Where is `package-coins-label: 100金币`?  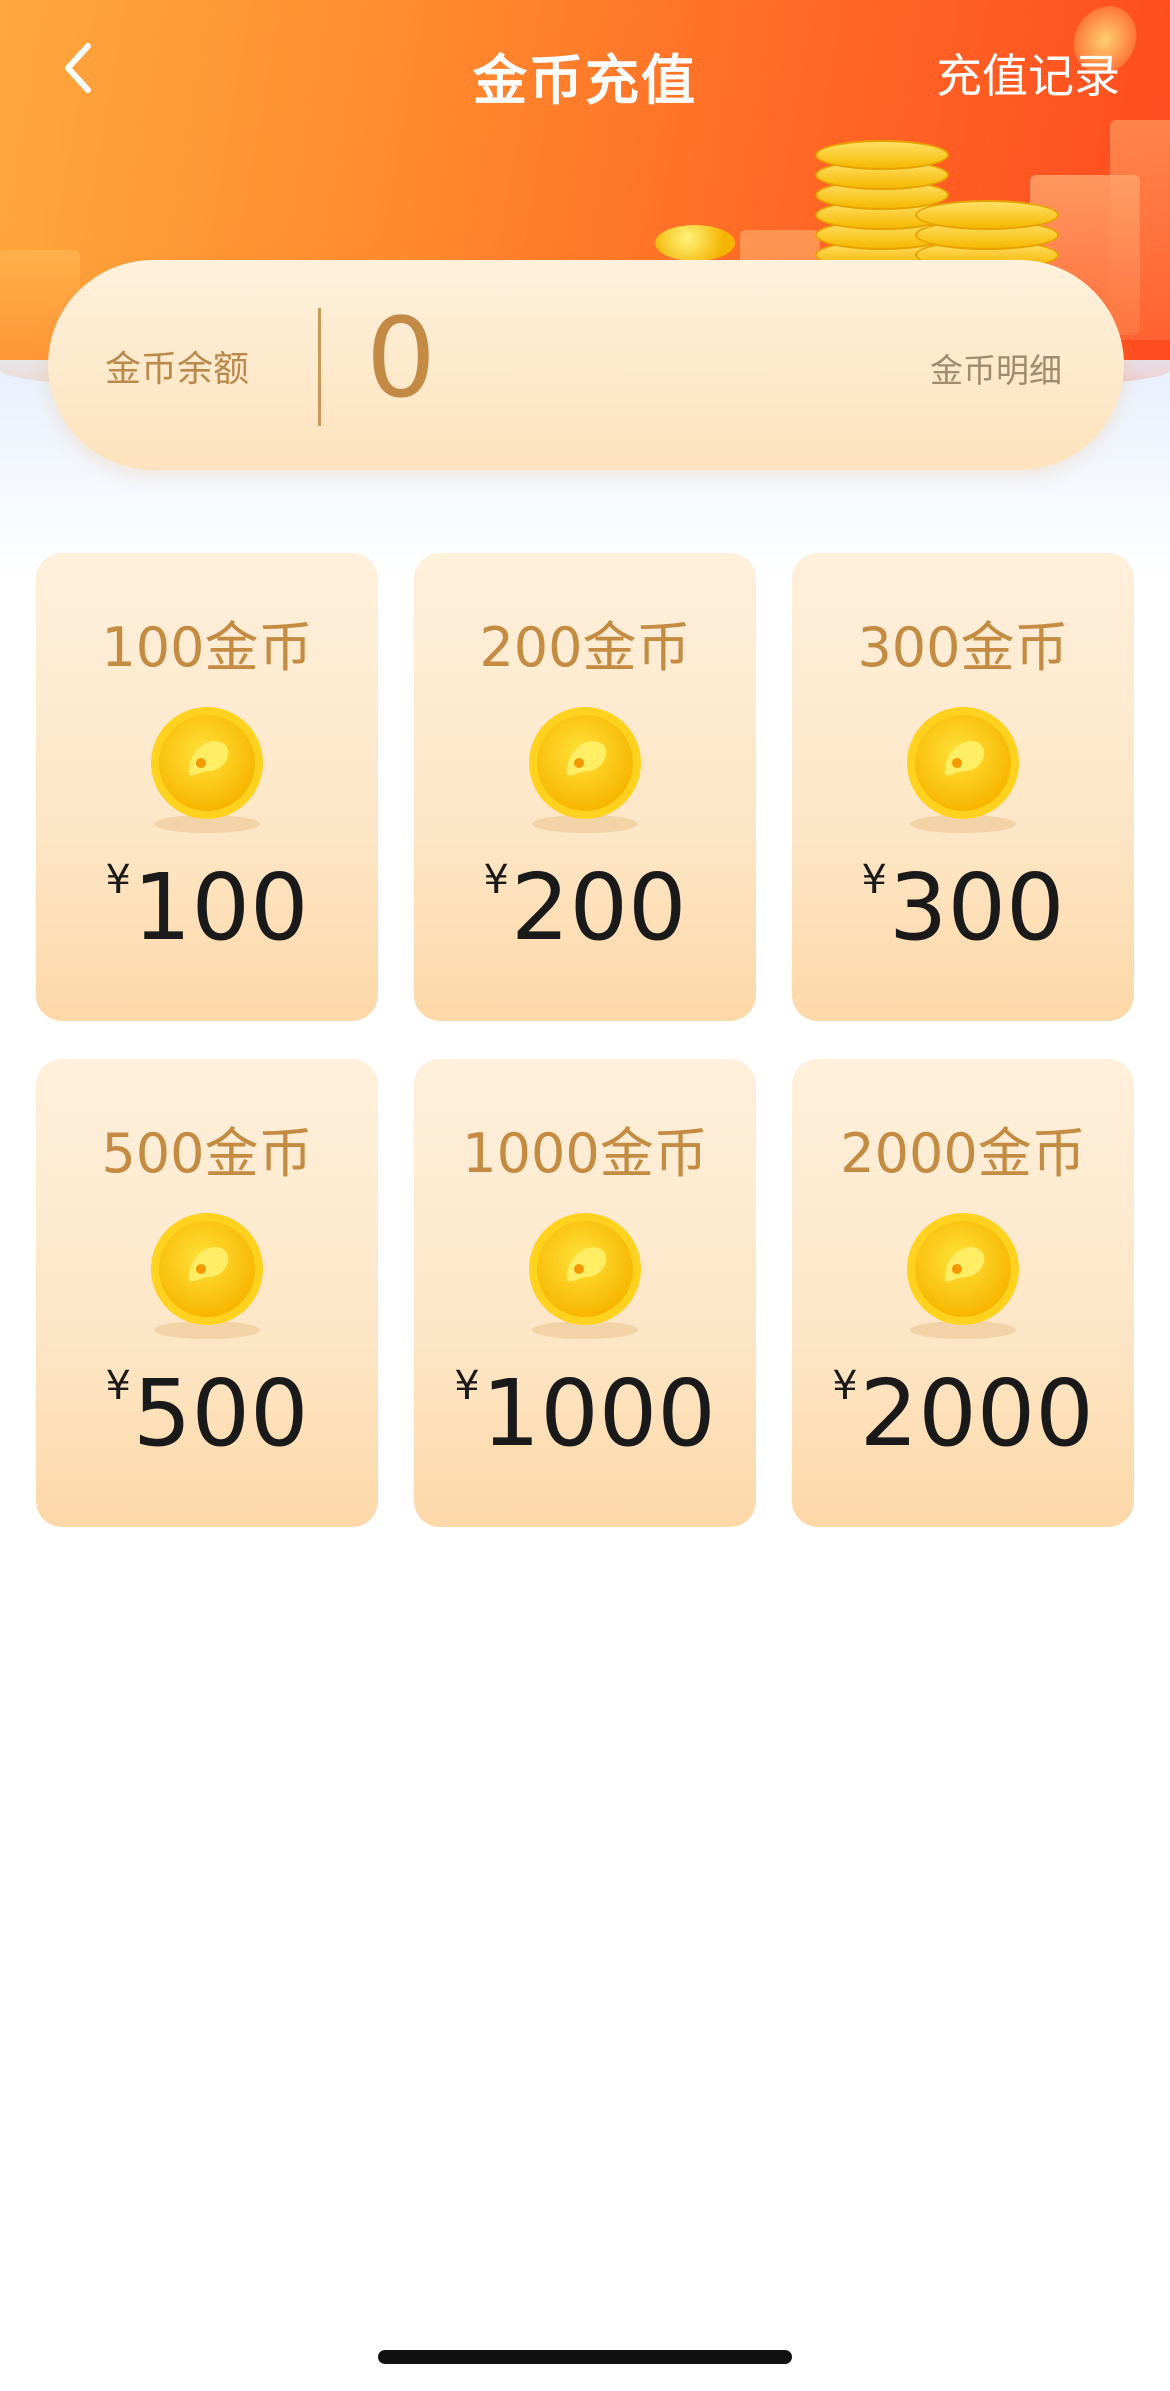
package-coins-label: 100金币 is located at coordinates (207, 647).